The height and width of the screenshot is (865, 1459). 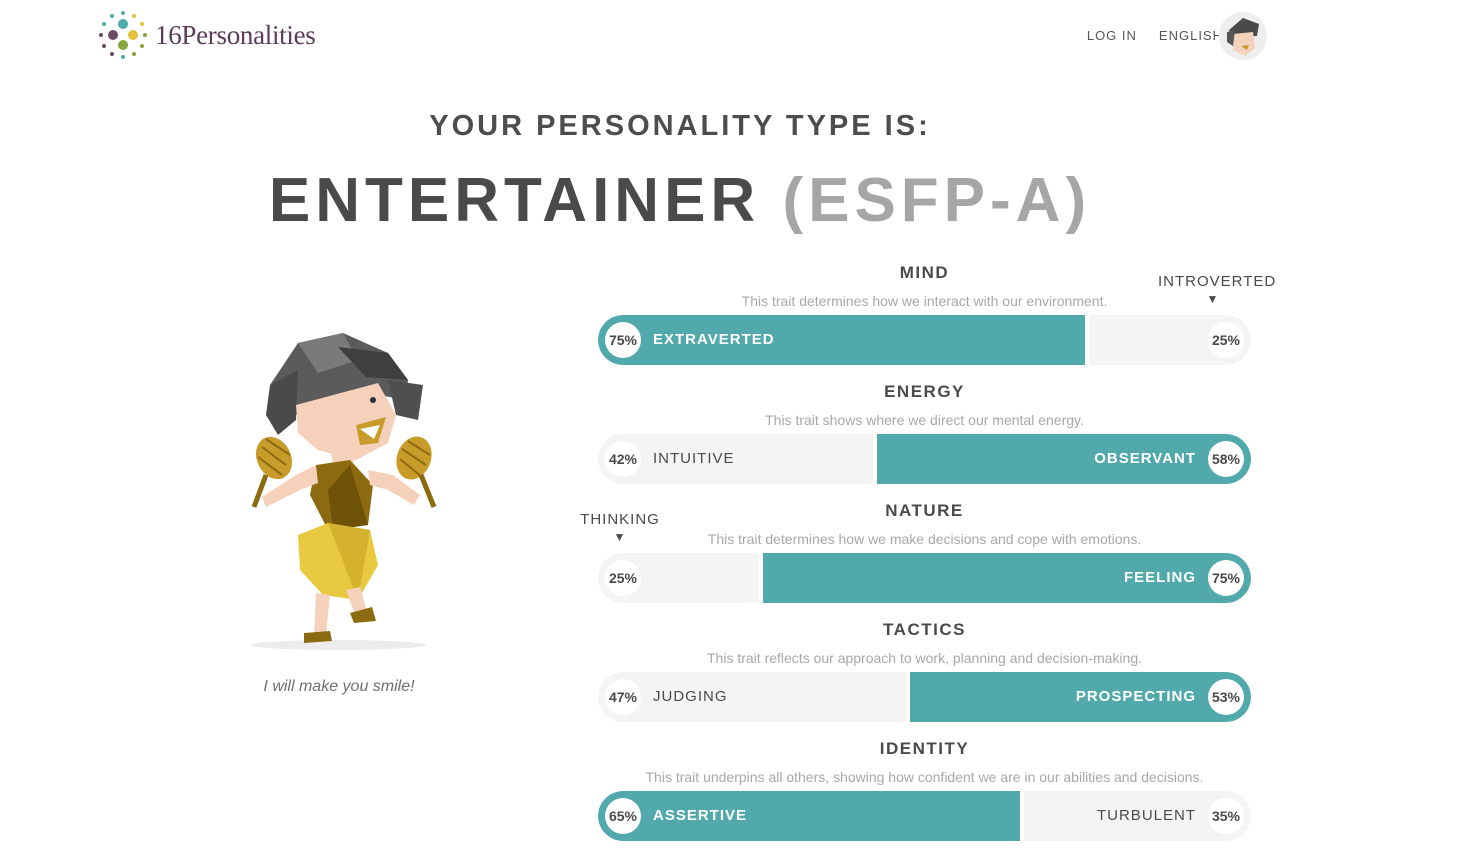 What do you see at coordinates (1226, 697) in the screenshot?
I see `right-percent: 53%` at bounding box center [1226, 697].